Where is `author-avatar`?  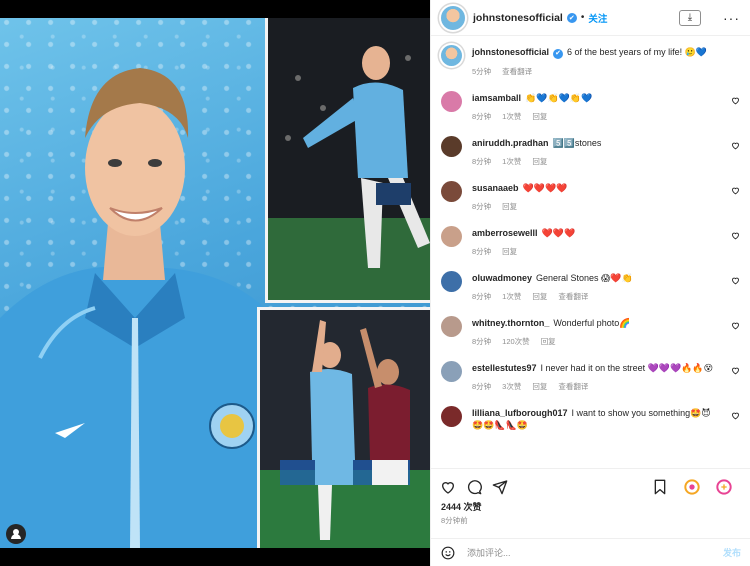 author-avatar is located at coordinates (453, 17).